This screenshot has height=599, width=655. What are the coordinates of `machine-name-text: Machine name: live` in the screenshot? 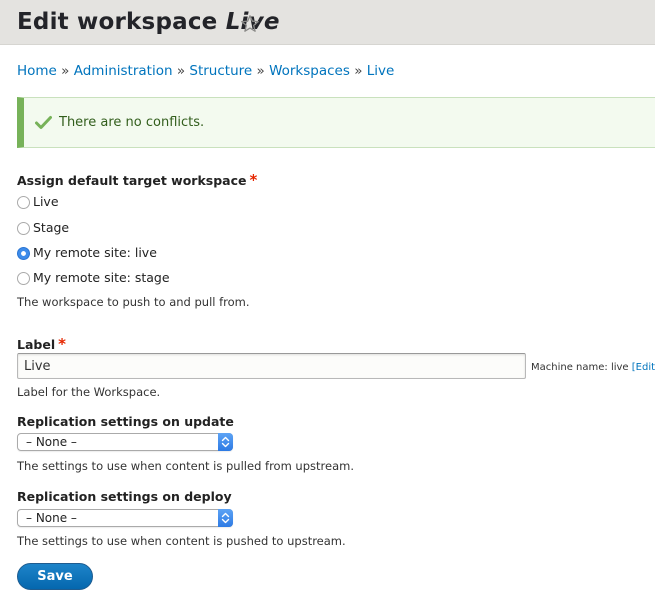 It's located at (580, 367).